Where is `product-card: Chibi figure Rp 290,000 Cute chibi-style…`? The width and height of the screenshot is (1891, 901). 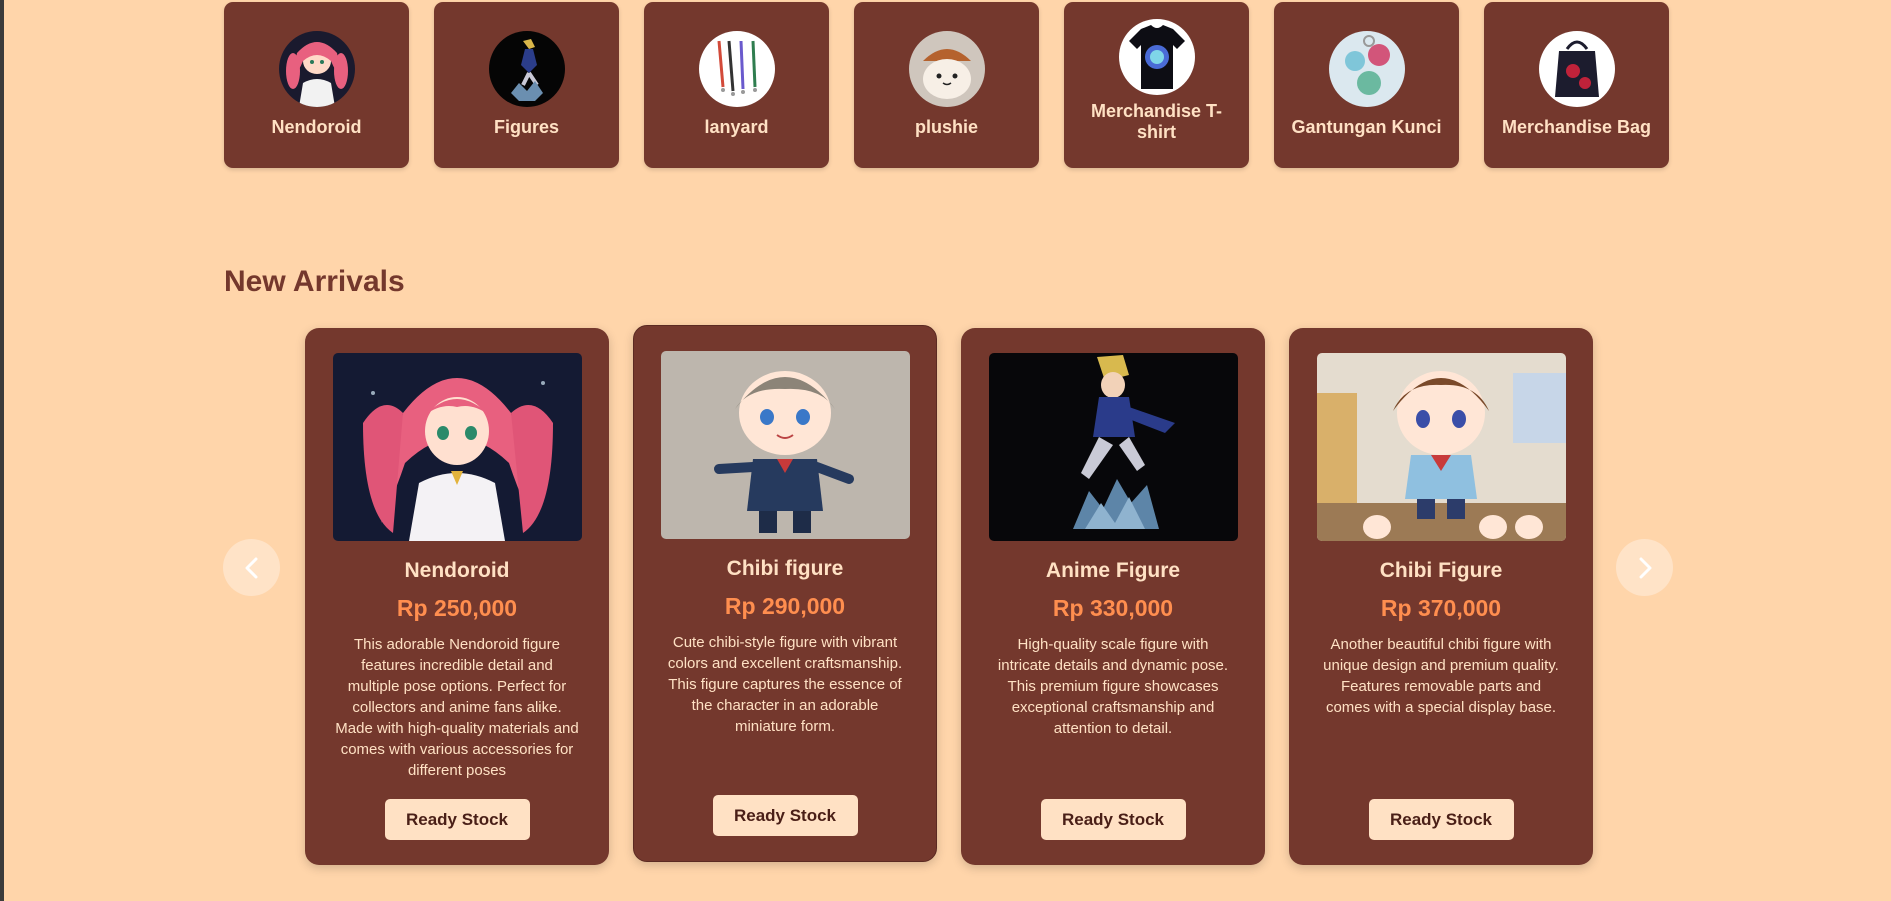
product-card: Chibi figure Rp 290,000 Cute chibi-style… is located at coordinates (785, 593).